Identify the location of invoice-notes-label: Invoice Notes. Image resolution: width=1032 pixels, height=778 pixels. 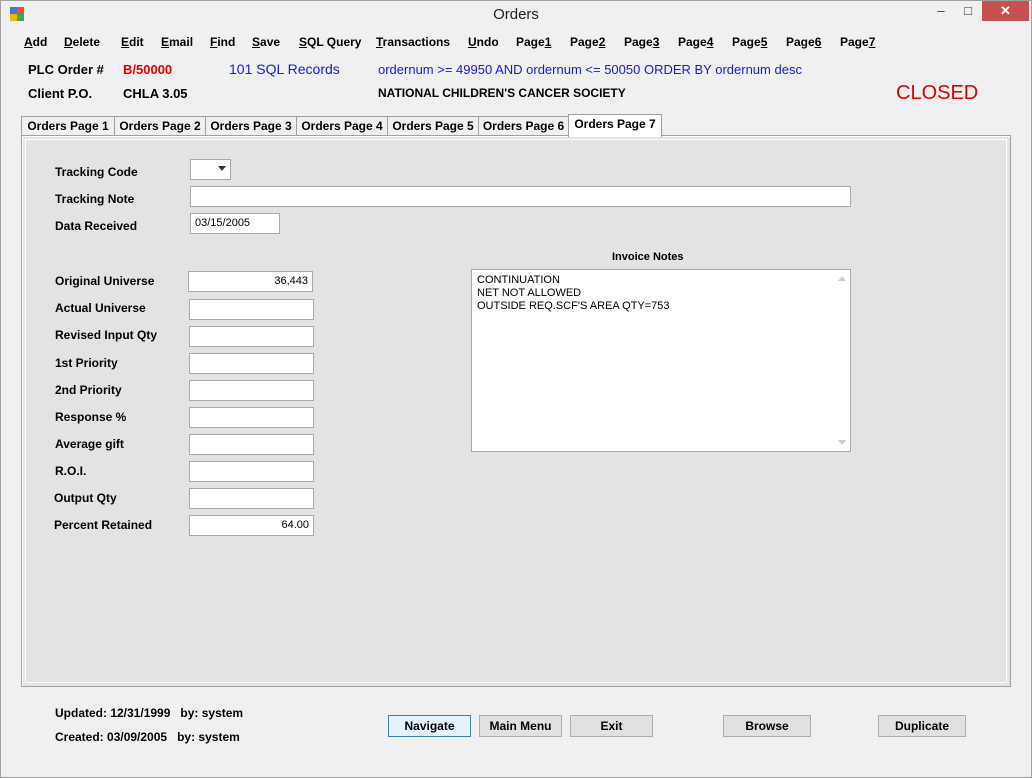
(648, 257).